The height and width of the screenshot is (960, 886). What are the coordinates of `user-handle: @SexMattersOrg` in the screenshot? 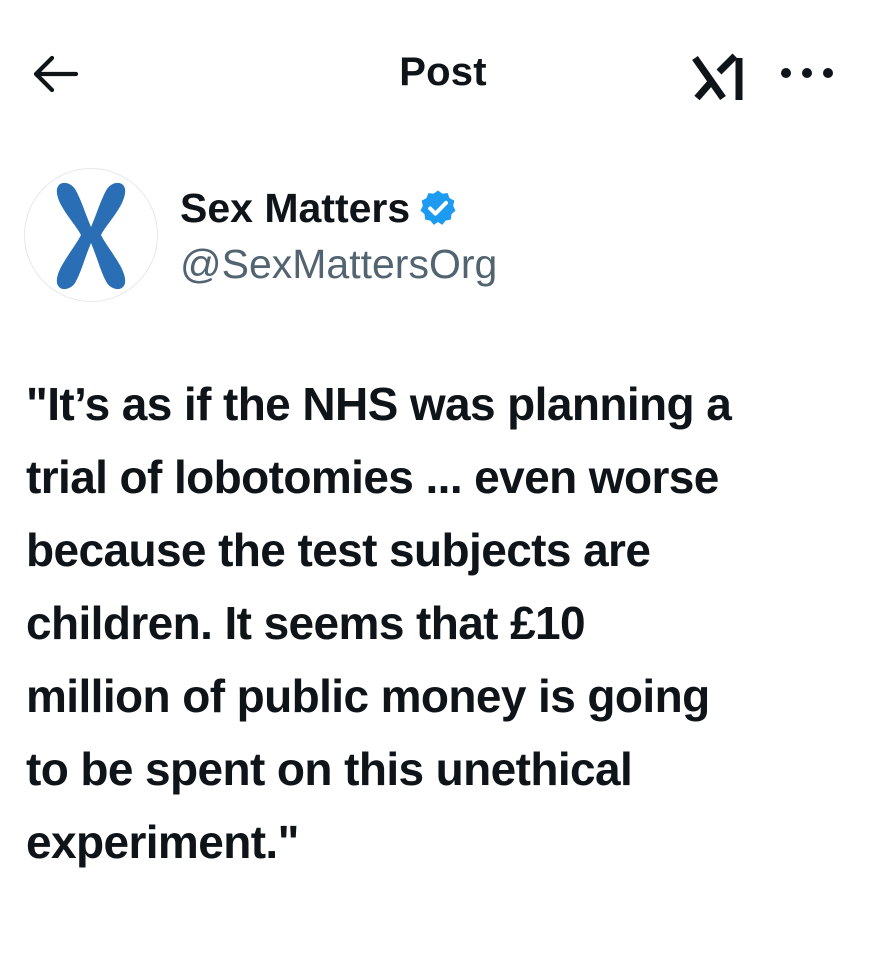 It's located at (338, 264).